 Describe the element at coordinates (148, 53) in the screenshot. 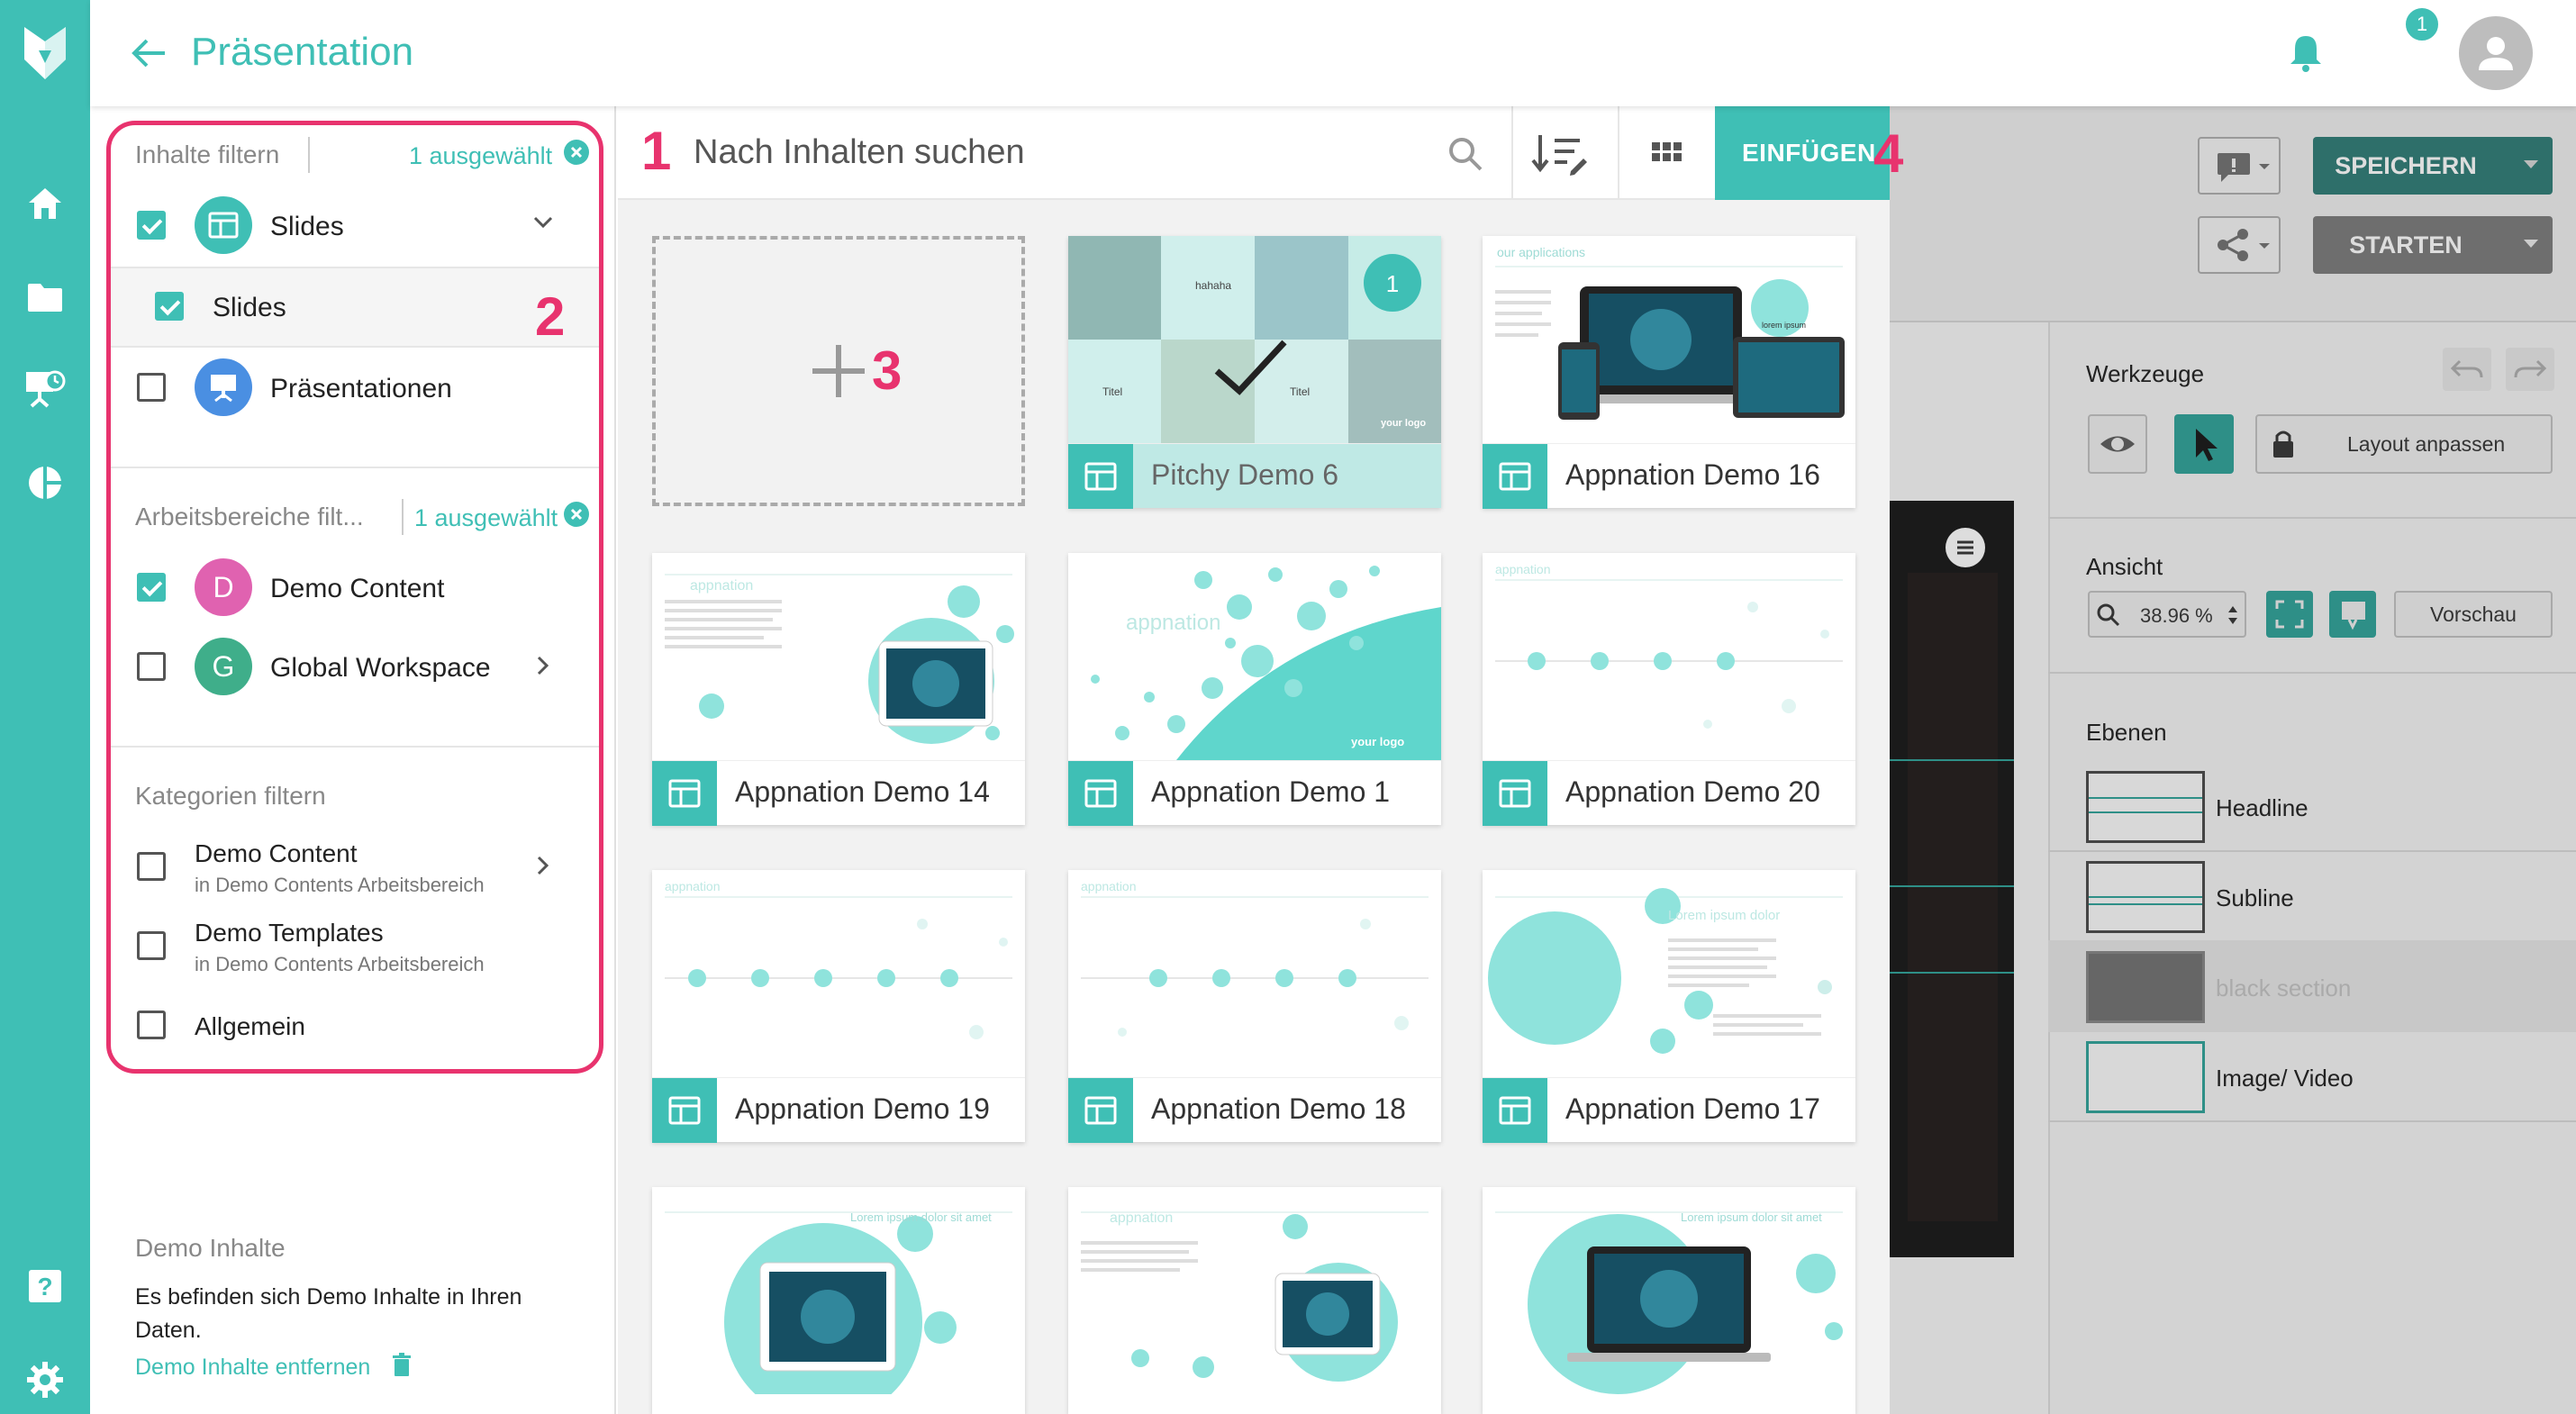

I see `back-arrow-icon` at that location.